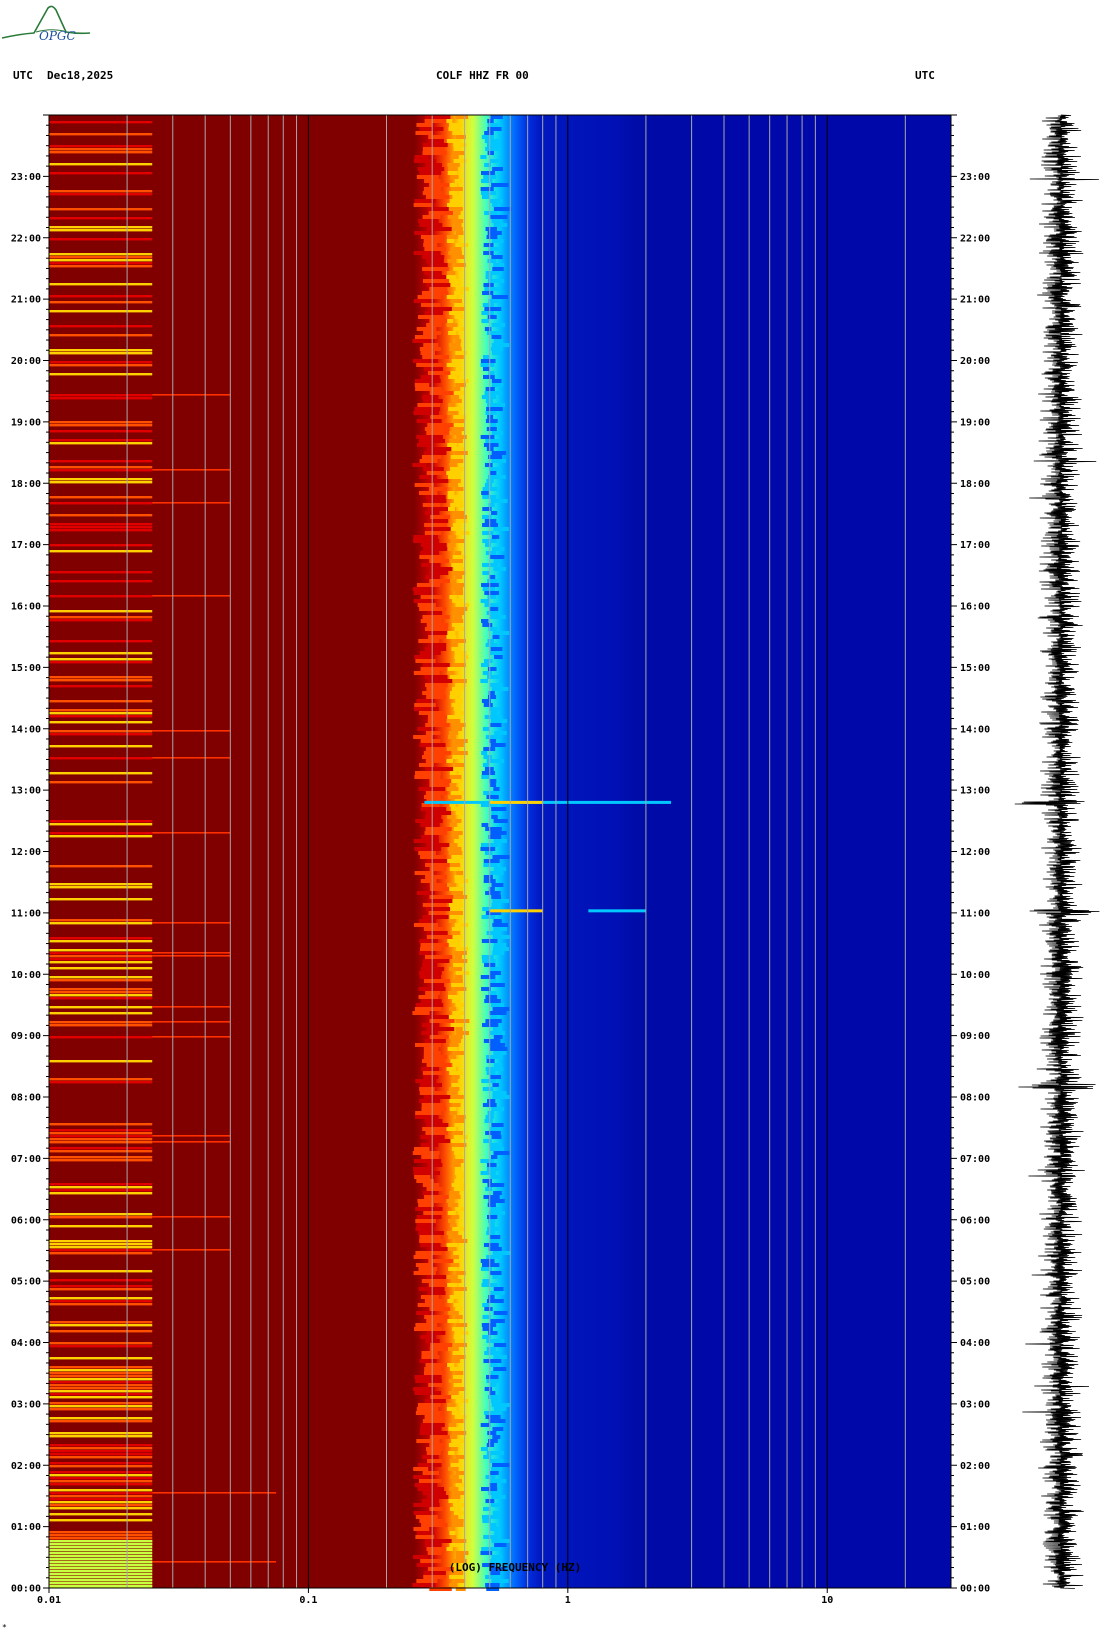  Describe the element at coordinates (26, 1466) in the screenshot. I see `time-tick-label: 02:00` at that location.